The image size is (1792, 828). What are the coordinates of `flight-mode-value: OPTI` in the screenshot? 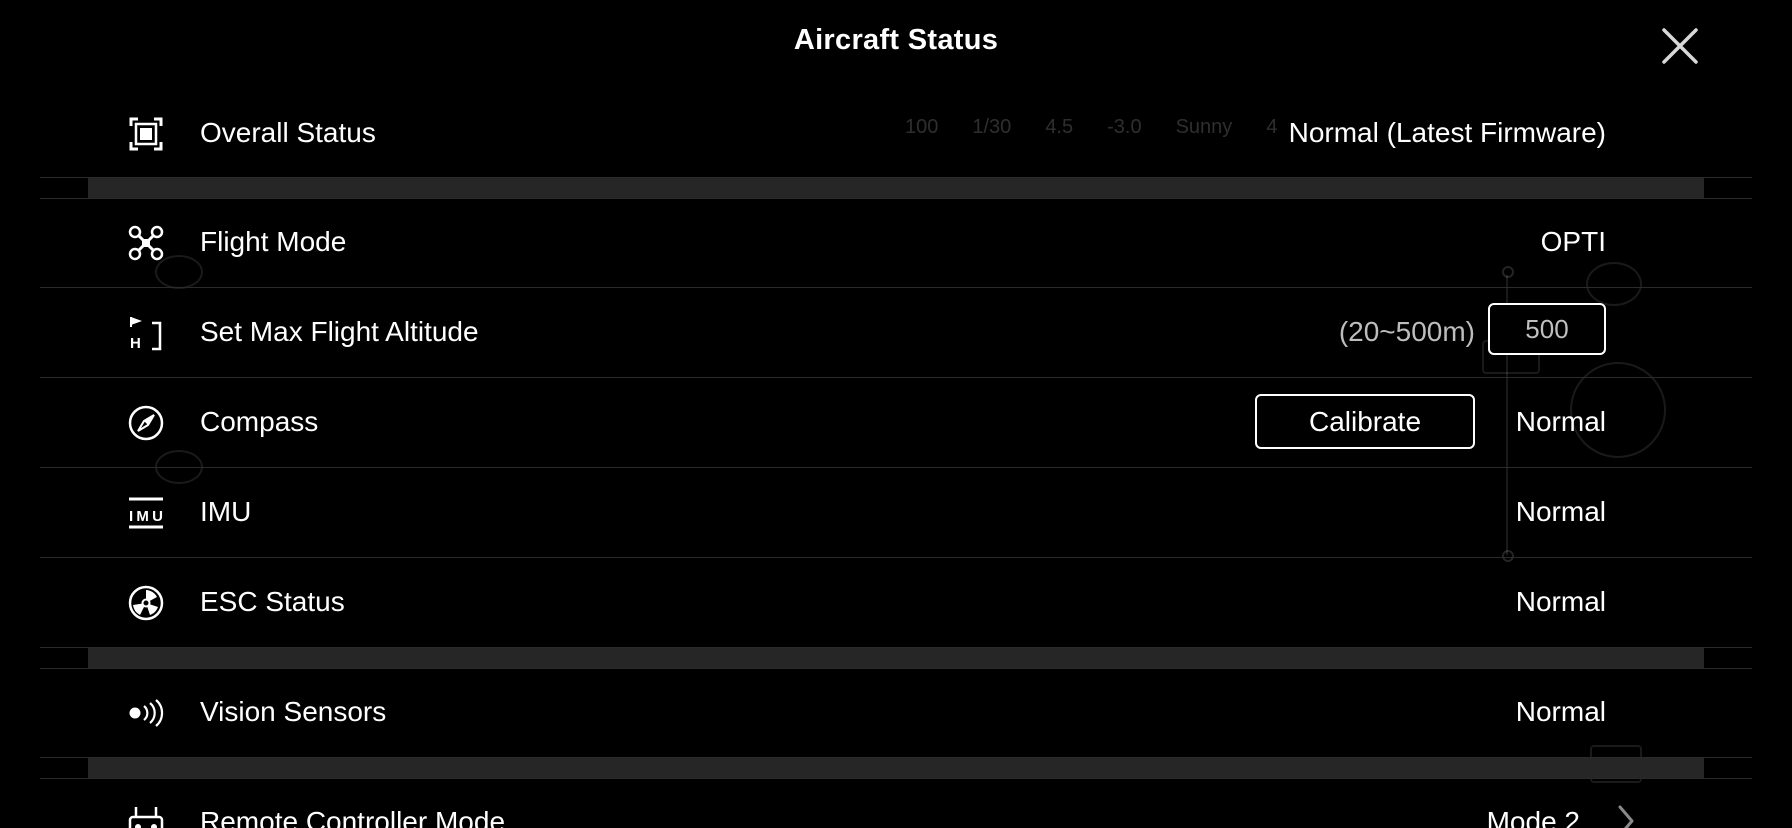 It's located at (1573, 241).